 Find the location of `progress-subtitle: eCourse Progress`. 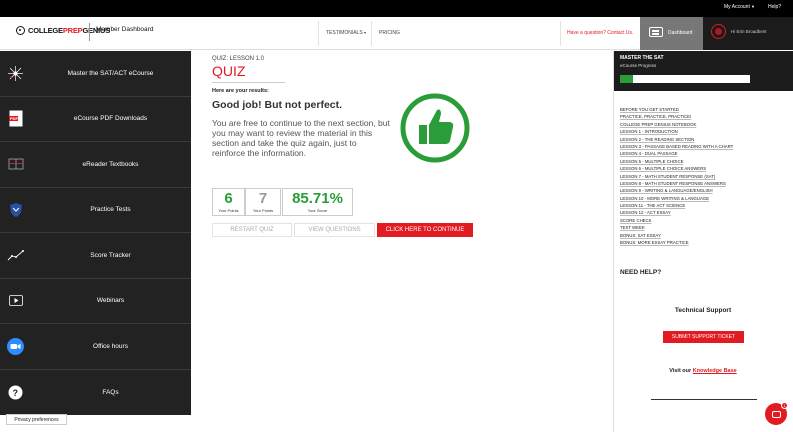

progress-subtitle: eCourse Progress is located at coordinates (638, 65).